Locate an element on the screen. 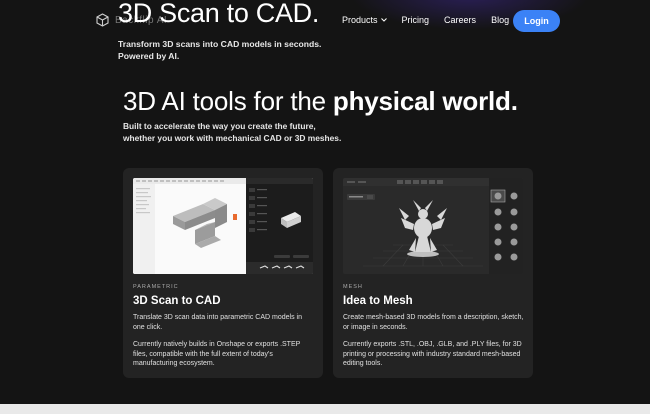 The image size is (650, 414). cube-logo-icon is located at coordinates (102, 20).